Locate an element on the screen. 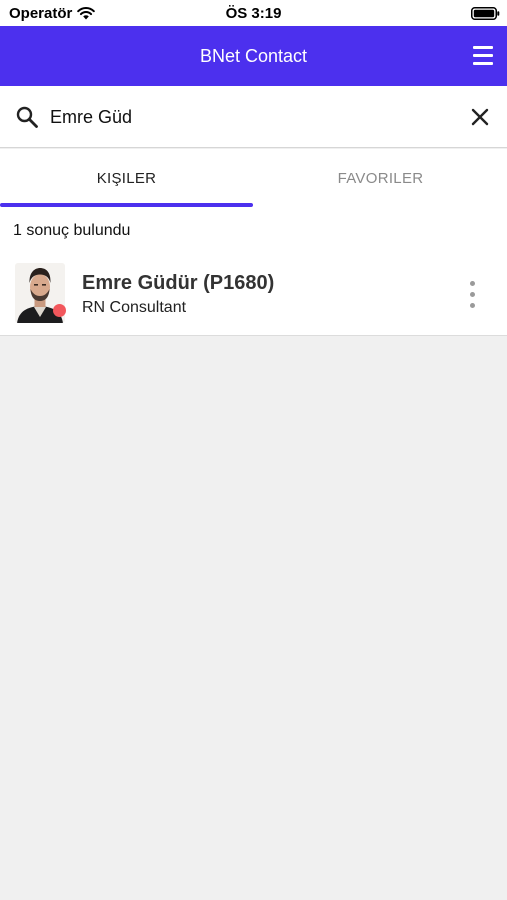  tab-label: FAVORILER is located at coordinates (380, 178).